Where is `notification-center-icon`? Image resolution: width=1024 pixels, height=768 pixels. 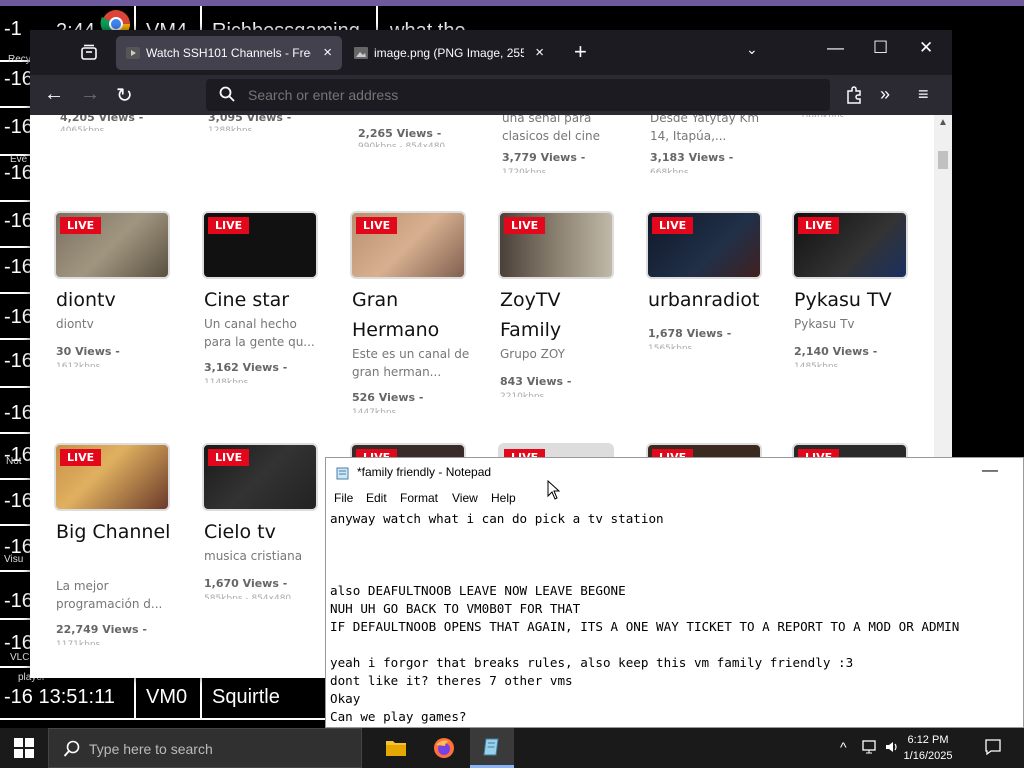
notification-center-icon is located at coordinates (993, 747).